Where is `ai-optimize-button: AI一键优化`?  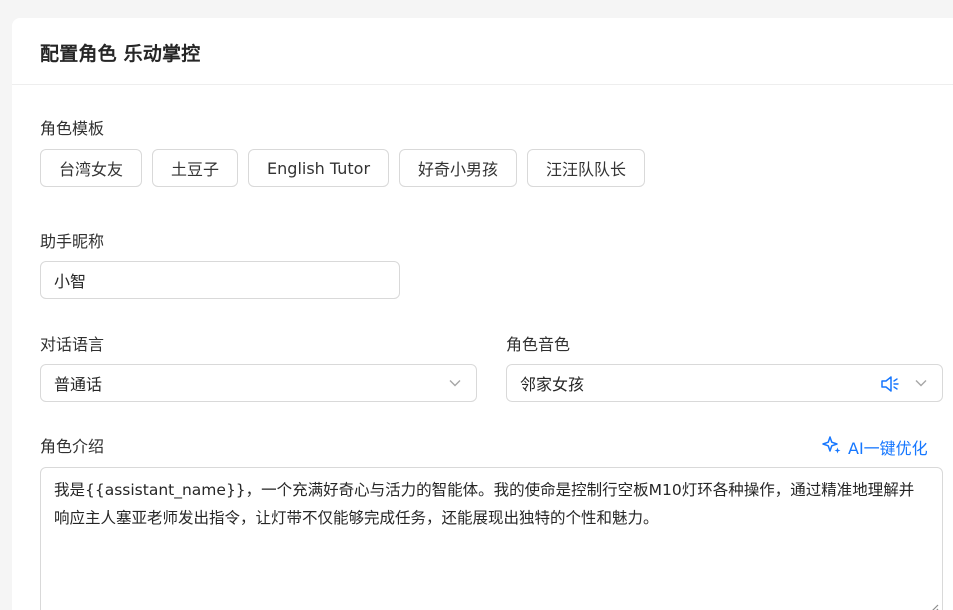
ai-optimize-button: AI一键优化 is located at coordinates (875, 447).